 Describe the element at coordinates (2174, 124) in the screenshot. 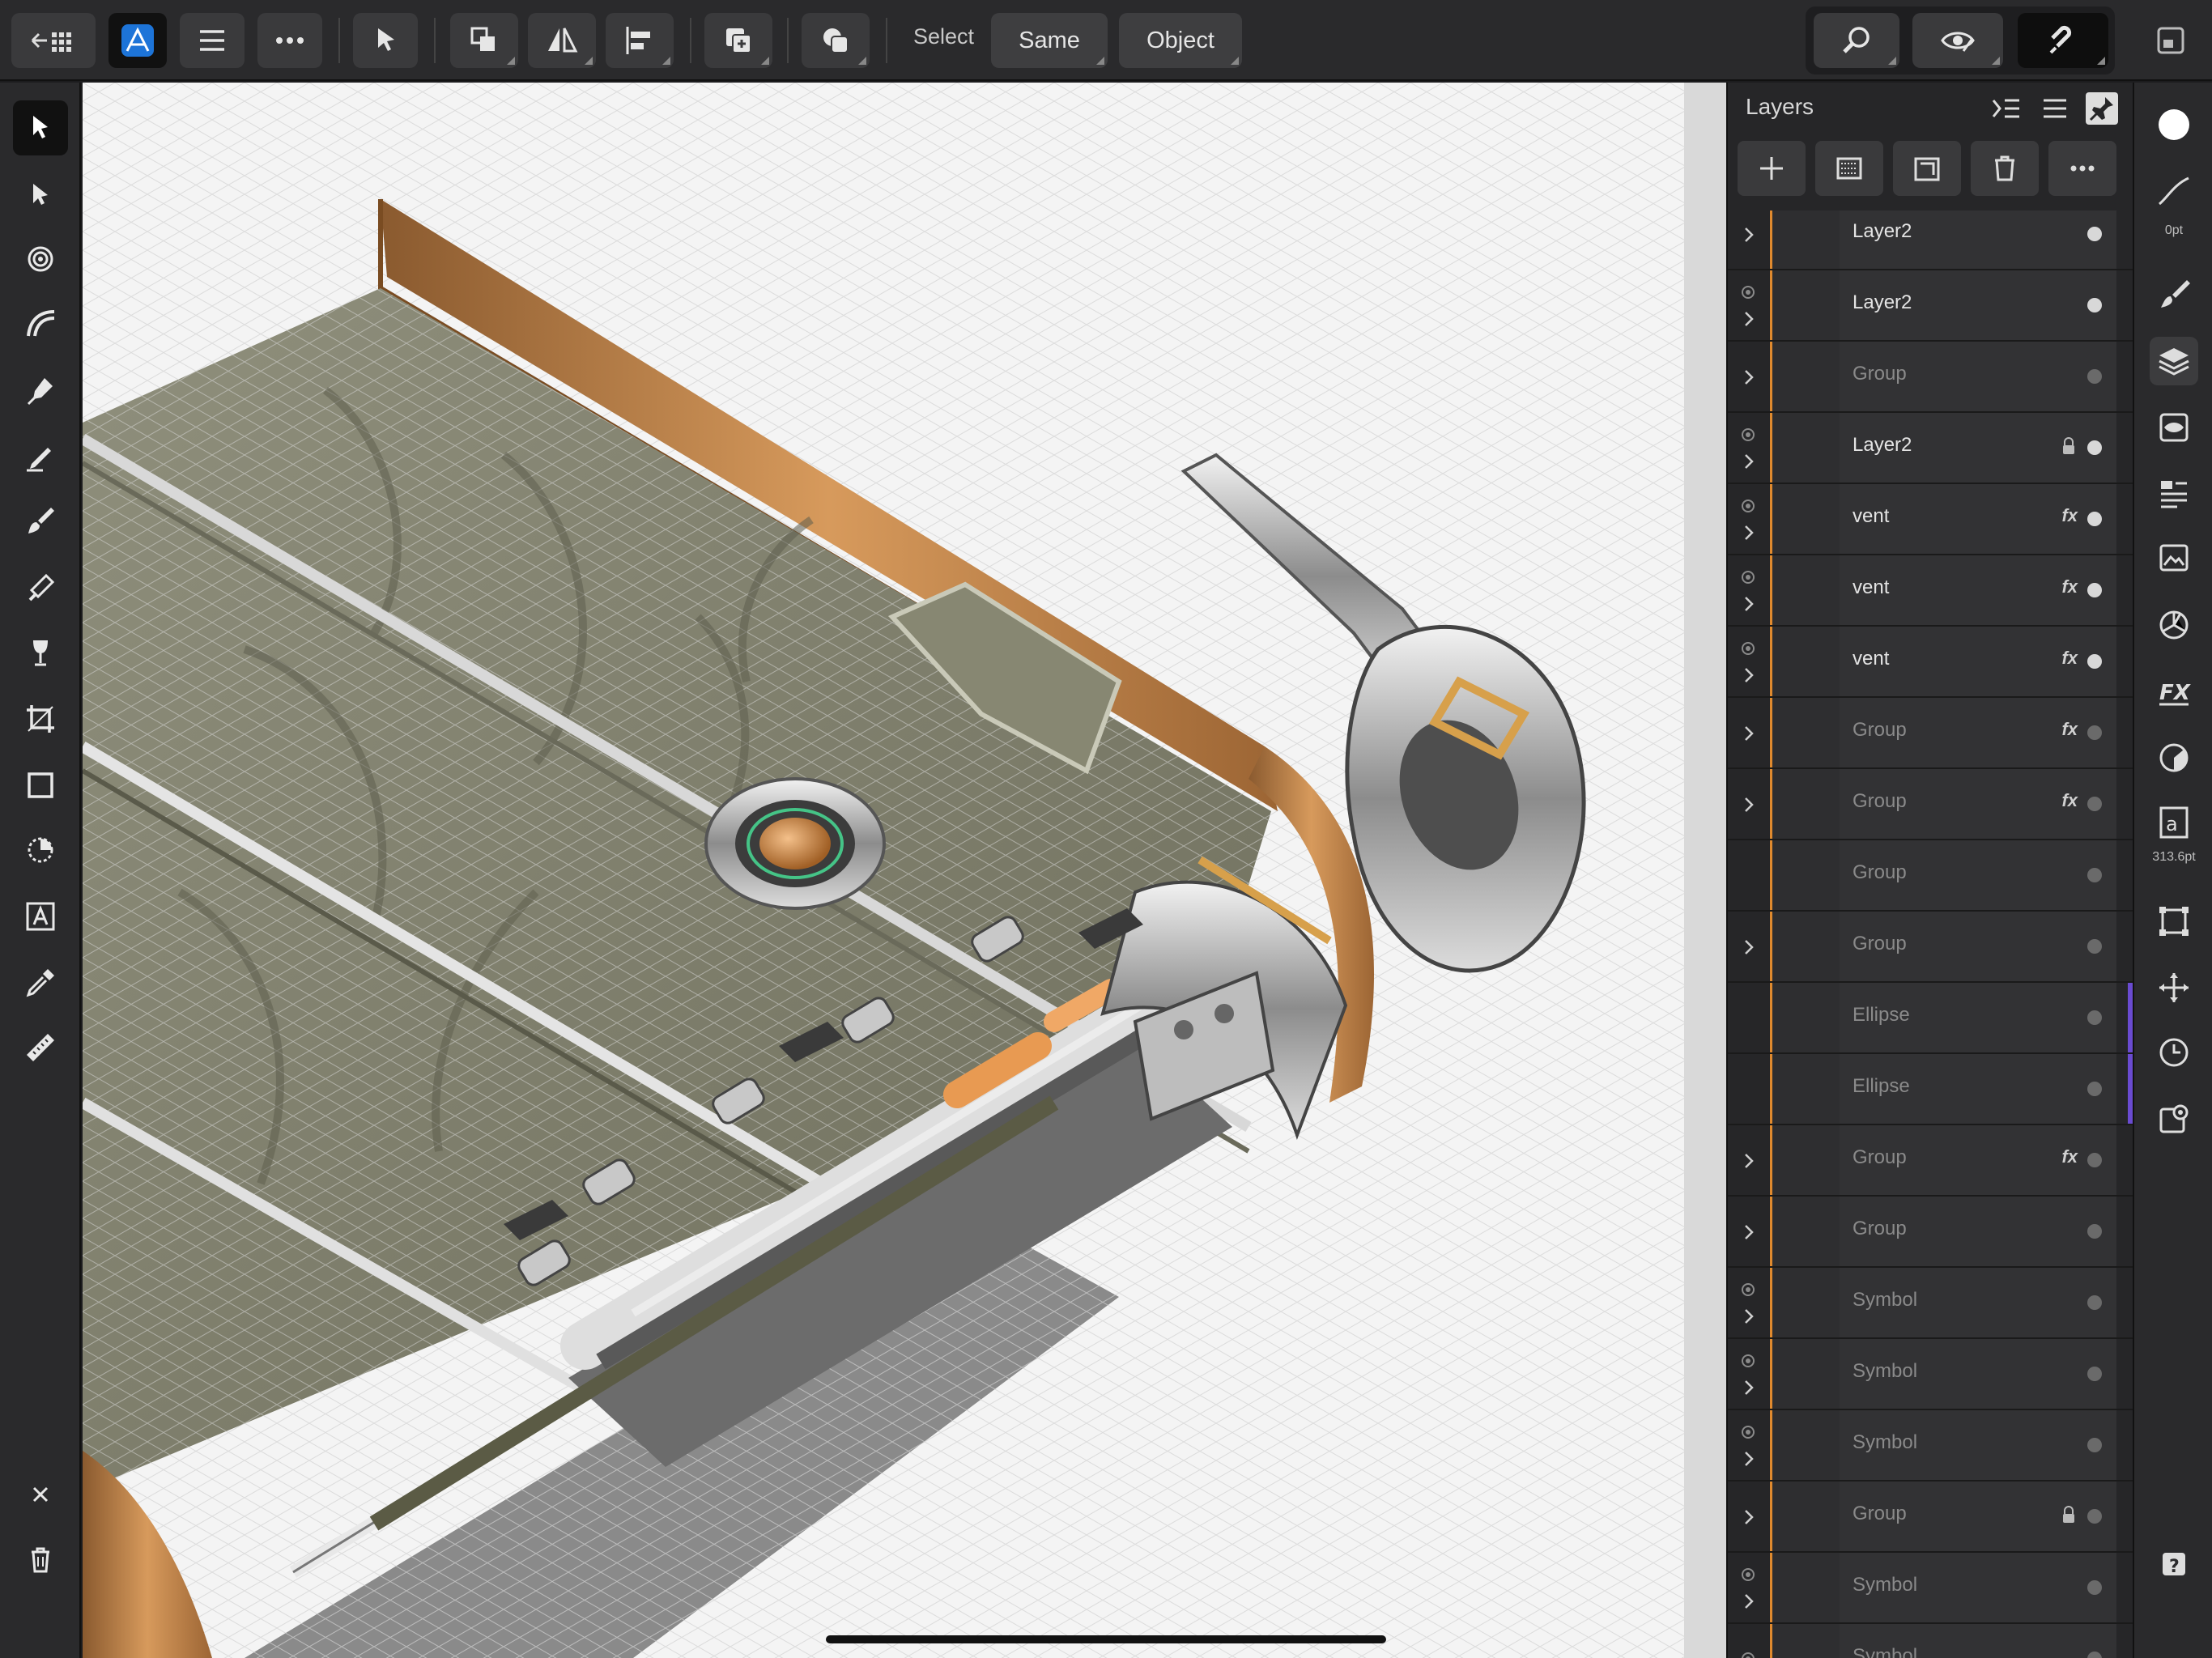

I see `fill-color-swatch` at that location.